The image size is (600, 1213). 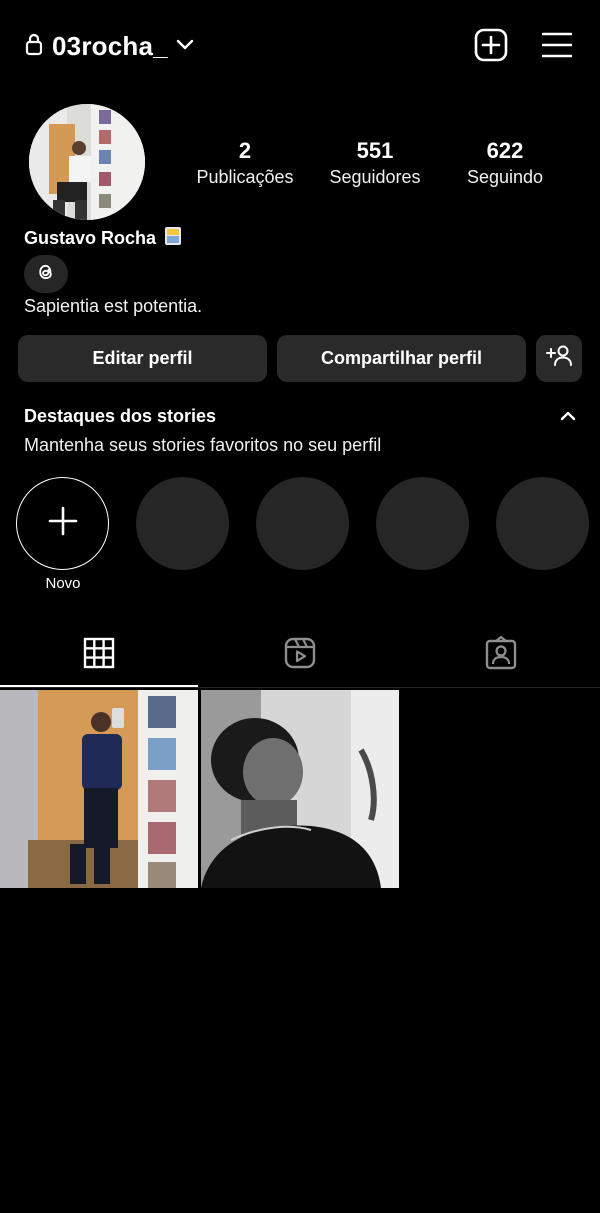 I want to click on tab-divider, so click(x=300, y=687).